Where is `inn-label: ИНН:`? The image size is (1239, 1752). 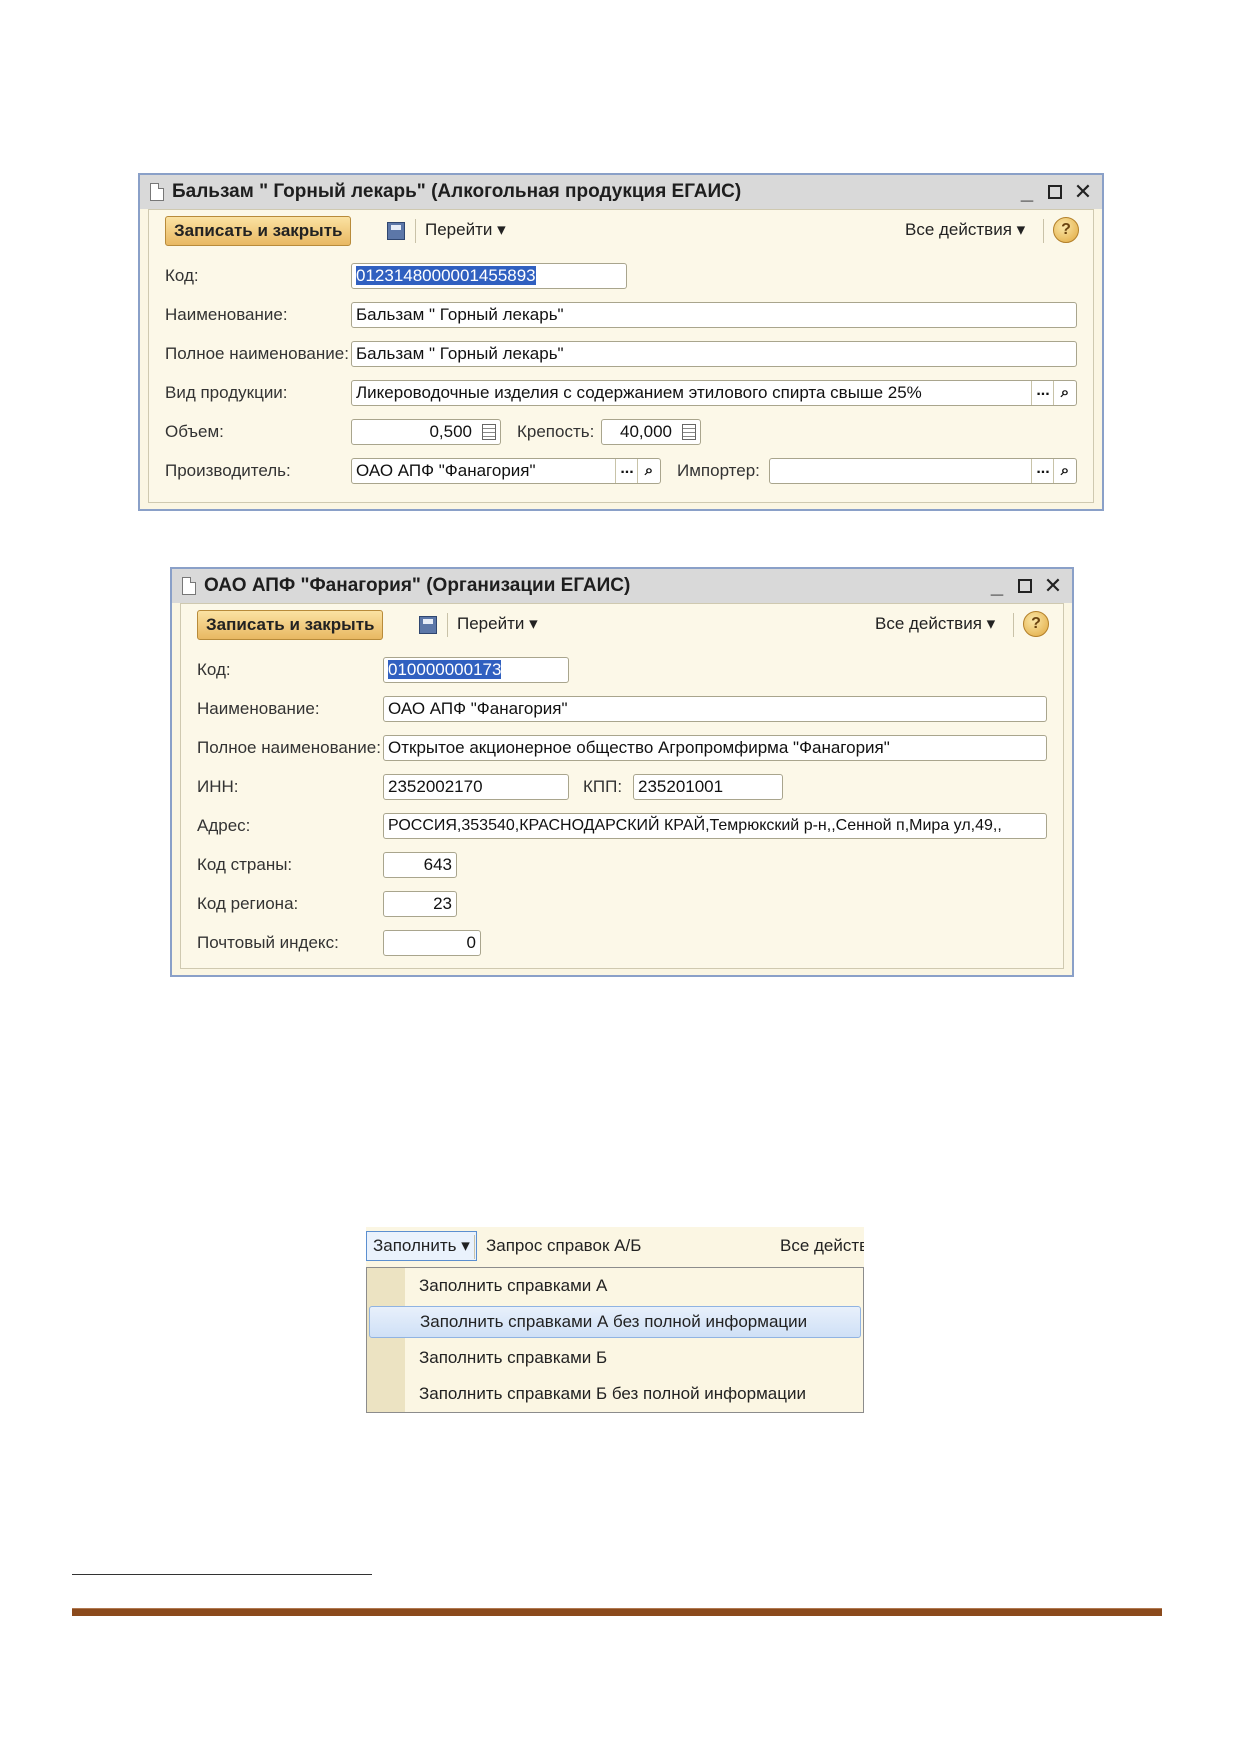 inn-label: ИНН: is located at coordinates (218, 786).